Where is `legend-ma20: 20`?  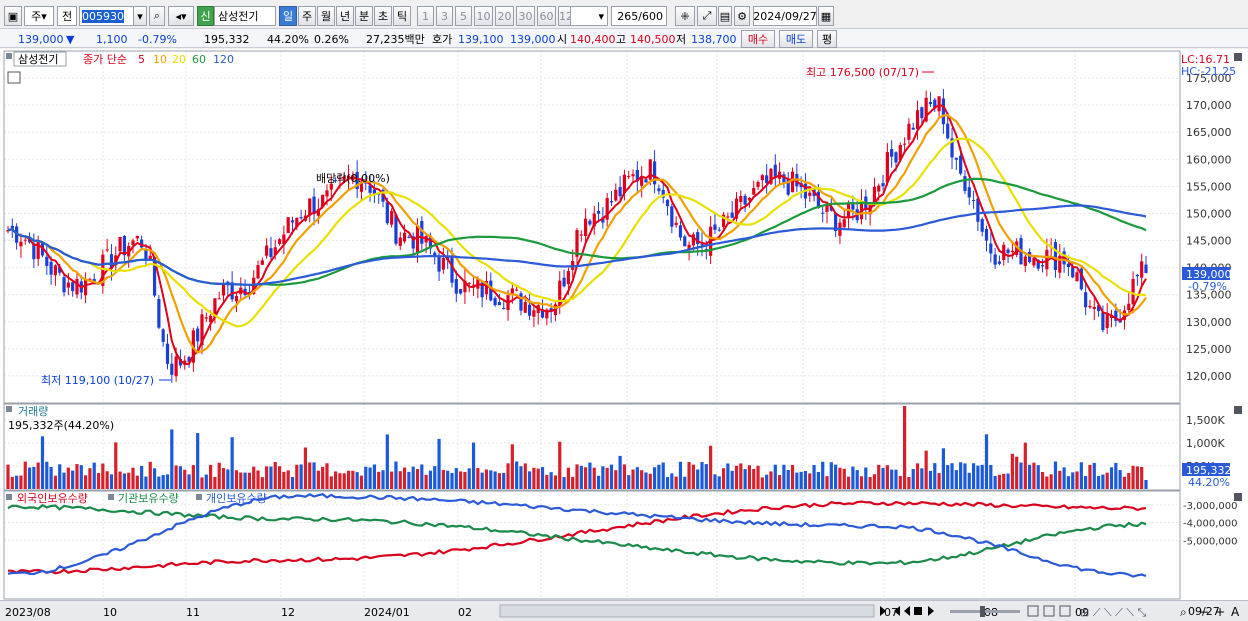
legend-ma20: 20 is located at coordinates (179, 59).